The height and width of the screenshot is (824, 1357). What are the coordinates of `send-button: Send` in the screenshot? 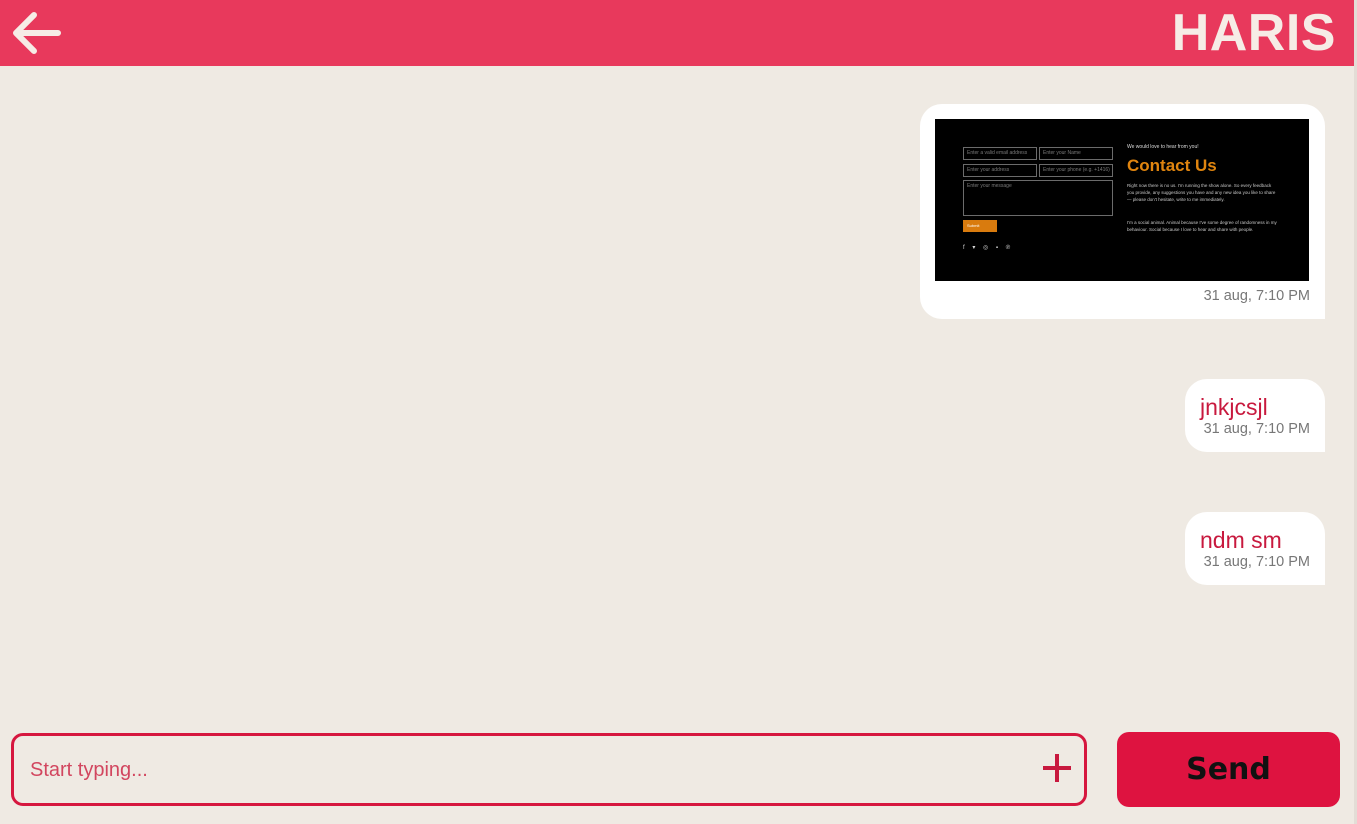 It's located at (1228, 769).